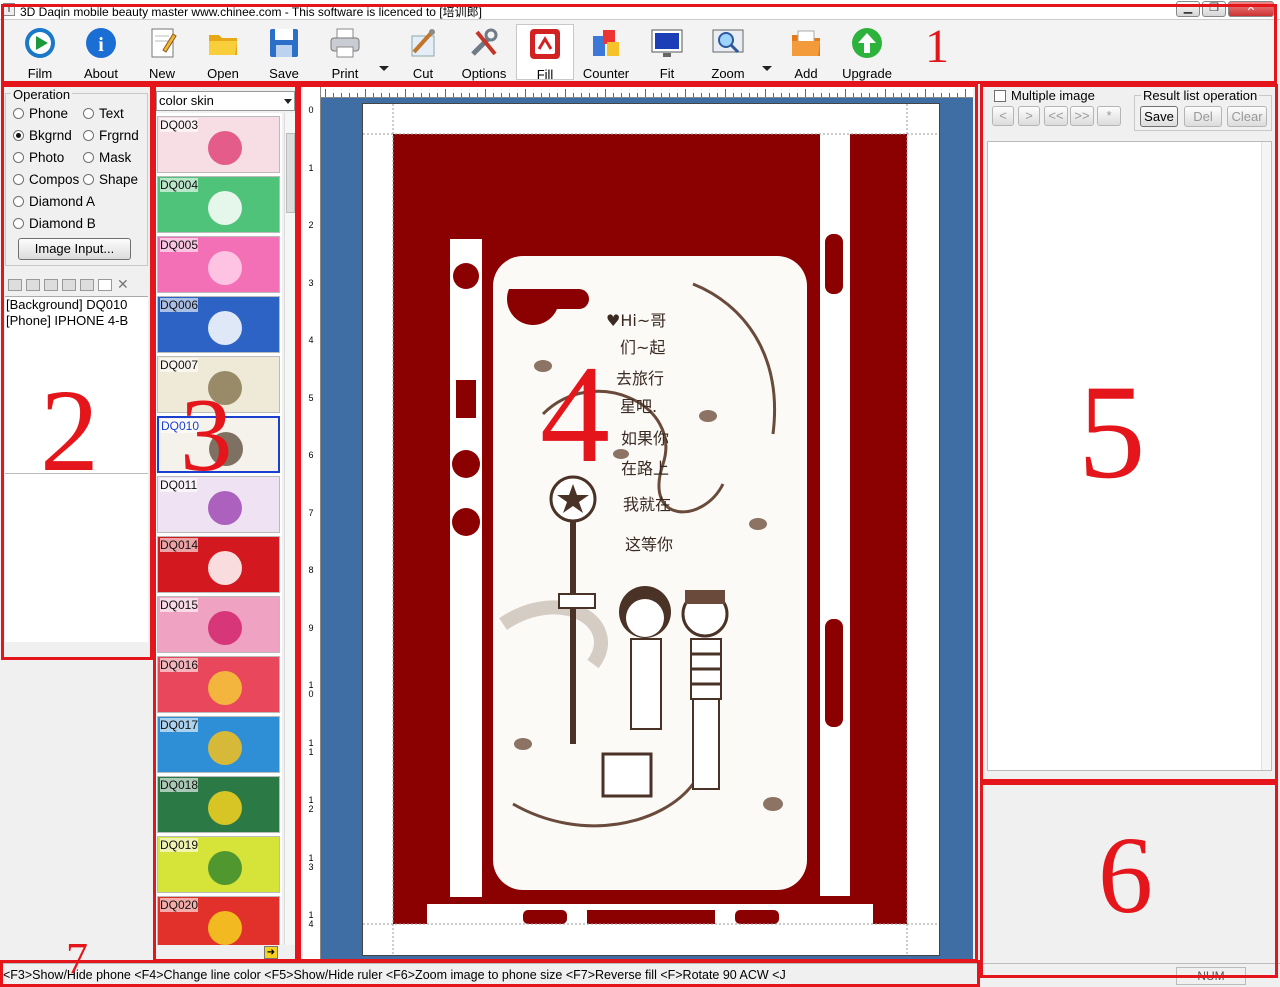  I want to click on skin-thumbnail: DQ011, so click(218, 504).